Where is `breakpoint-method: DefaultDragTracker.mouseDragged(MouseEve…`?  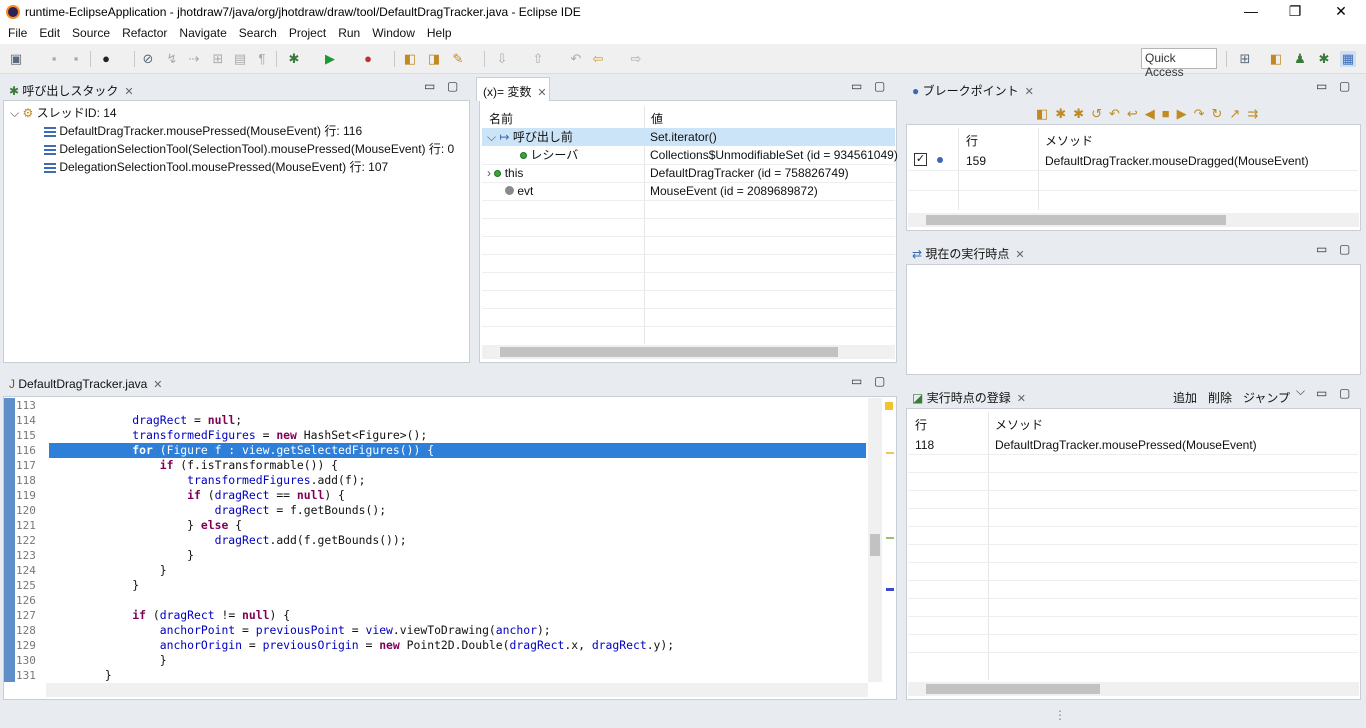
breakpoint-method: DefaultDragTracker.mouseDragged(MouseEve… is located at coordinates (1177, 161).